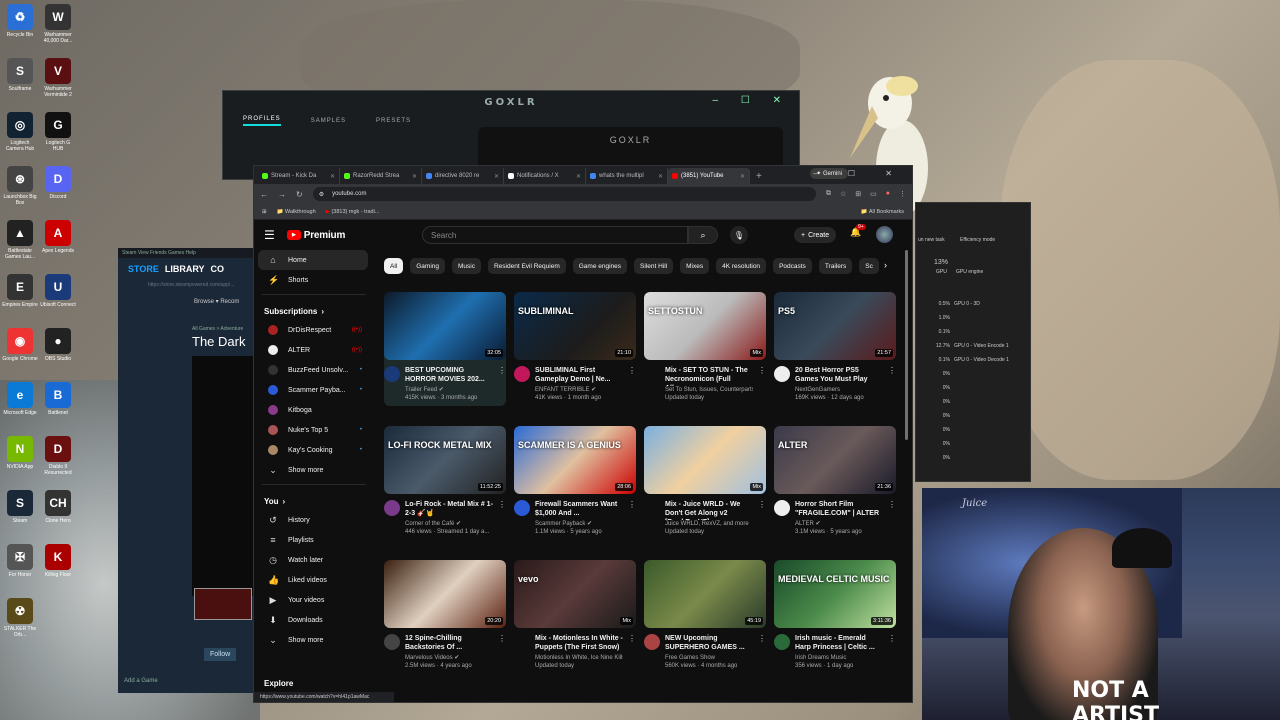 This screenshot has height=720, width=1280. Describe the element at coordinates (427, 266) in the screenshot. I see `filter-chip: Gaming` at that location.